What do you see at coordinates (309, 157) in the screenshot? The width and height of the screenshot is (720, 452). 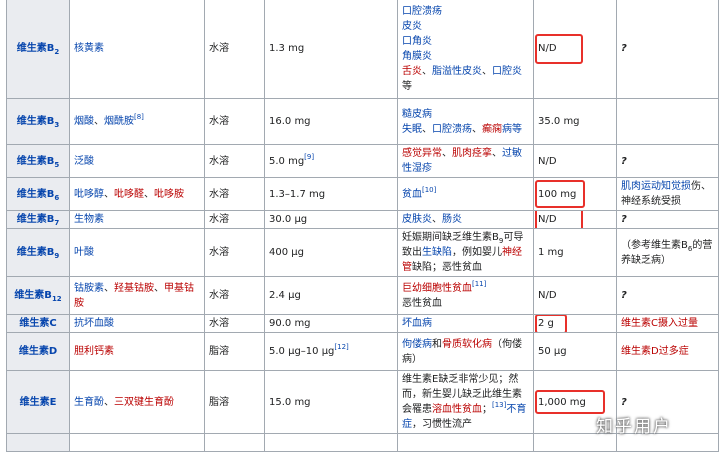 I see `citation-link: [9]` at bounding box center [309, 157].